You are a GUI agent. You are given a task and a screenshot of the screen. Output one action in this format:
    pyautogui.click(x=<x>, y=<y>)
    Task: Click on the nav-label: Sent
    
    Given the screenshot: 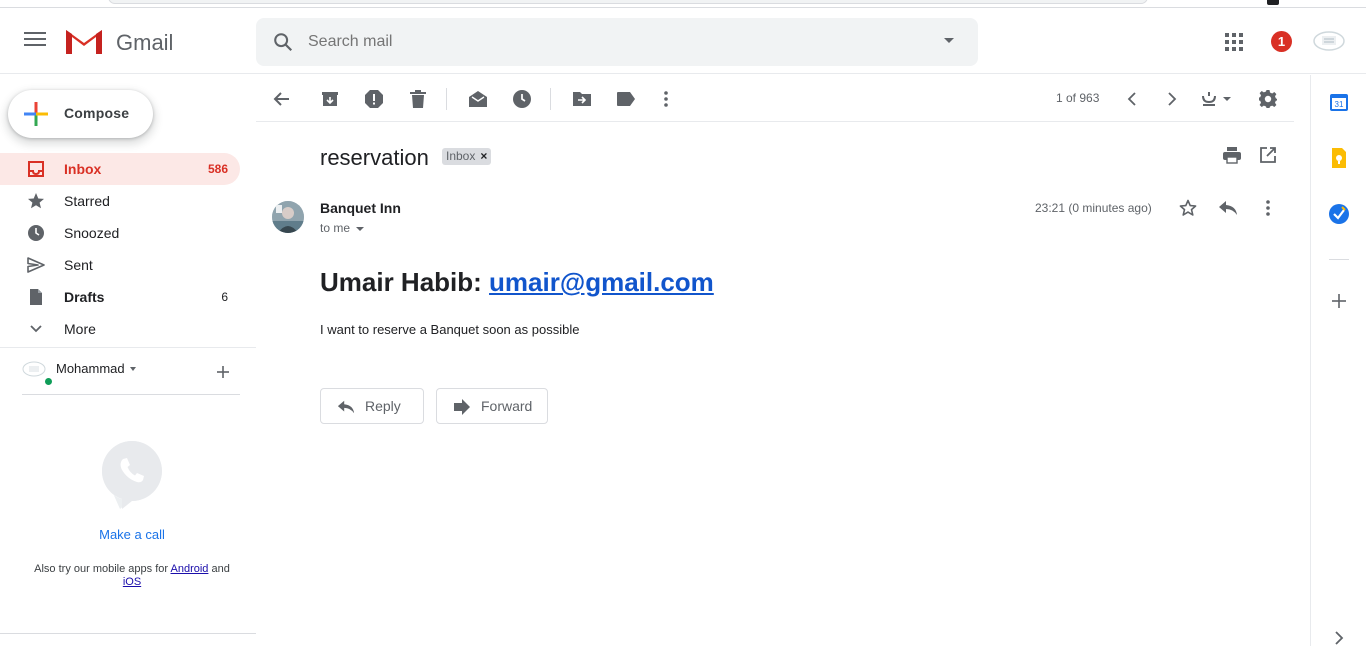 What is the action you would take?
    pyautogui.click(x=78, y=265)
    